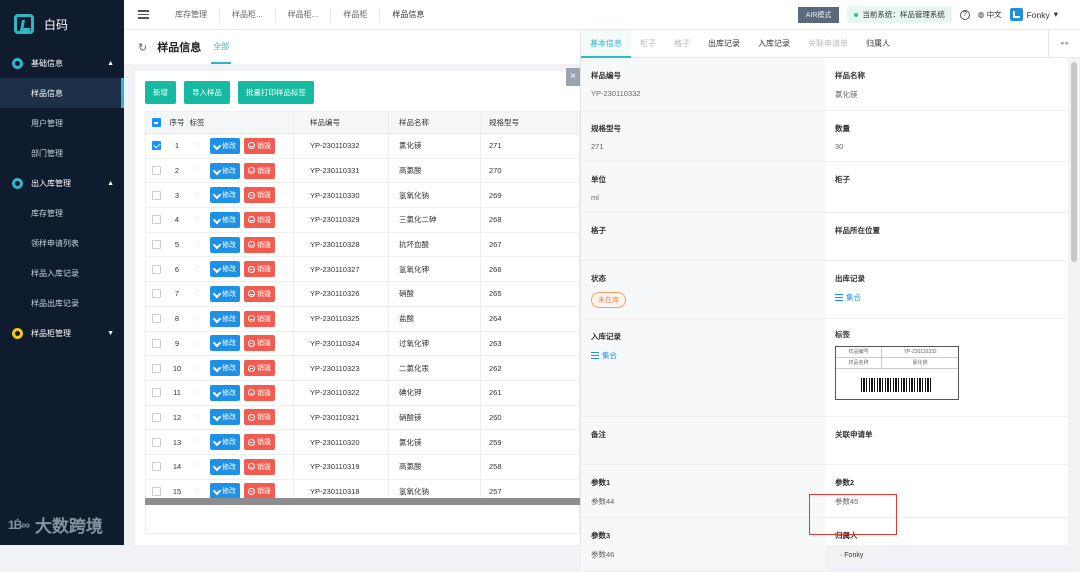  Describe the element at coordinates (362, 220) in the screenshot. I see `table-row: 4 ♡ 修改 销毁 YP-230110329 三氯化二砷 268` at that location.